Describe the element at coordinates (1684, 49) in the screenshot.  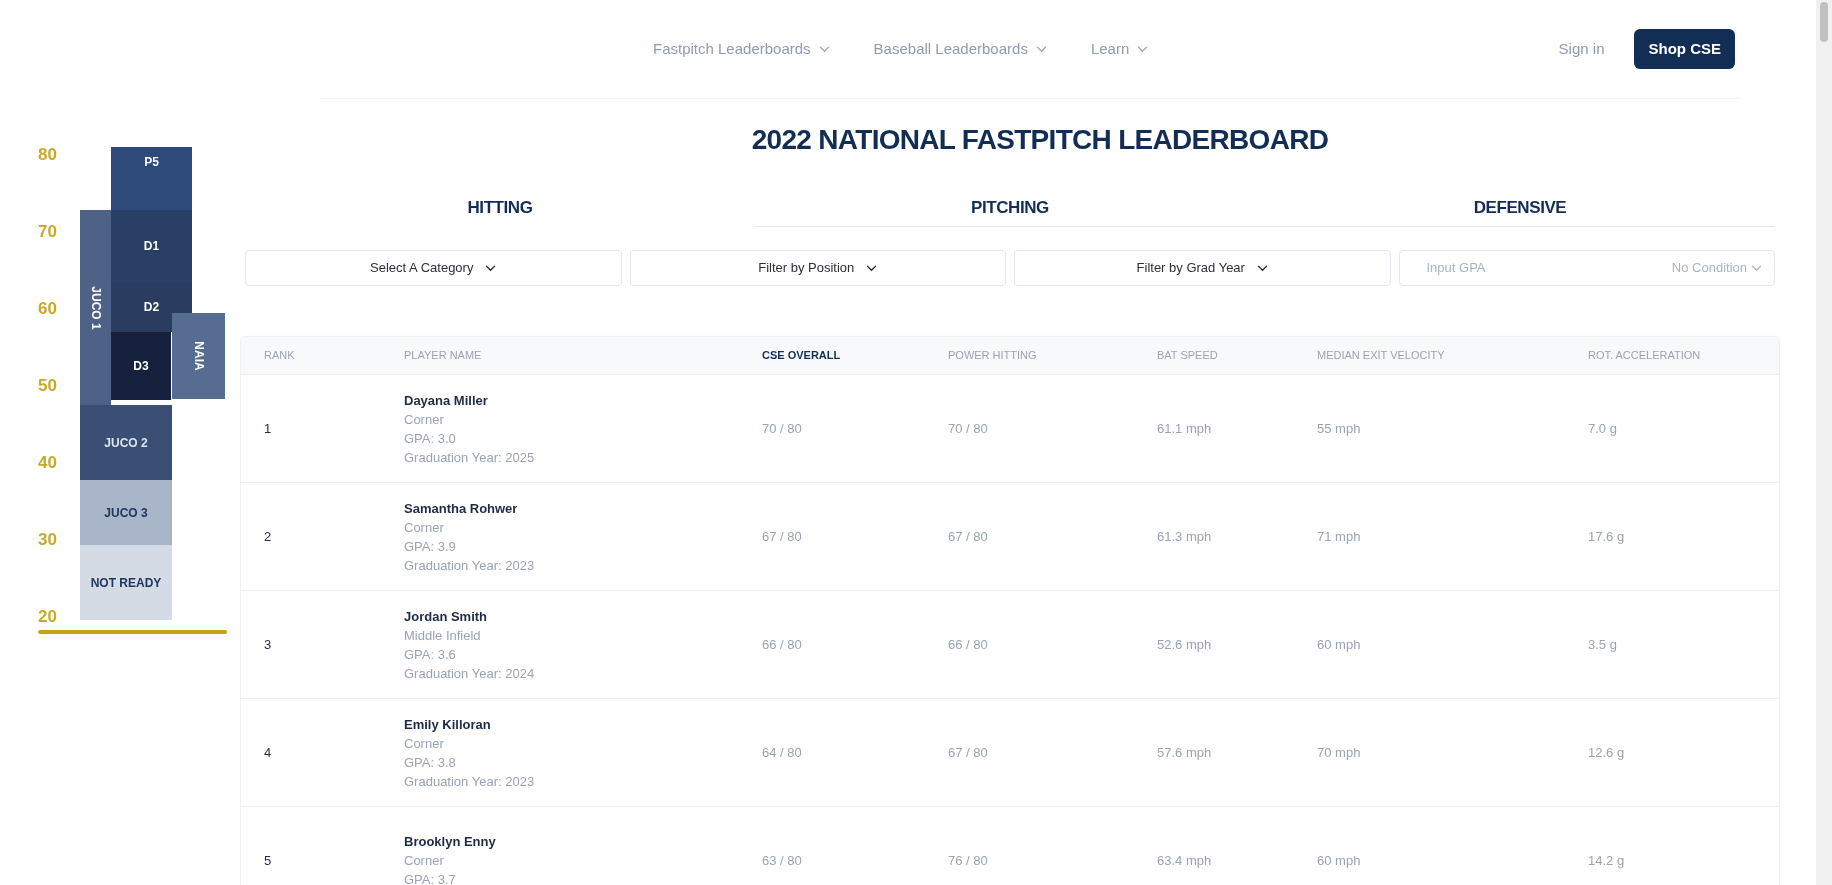
I see `shop-button: Shop CSE` at that location.